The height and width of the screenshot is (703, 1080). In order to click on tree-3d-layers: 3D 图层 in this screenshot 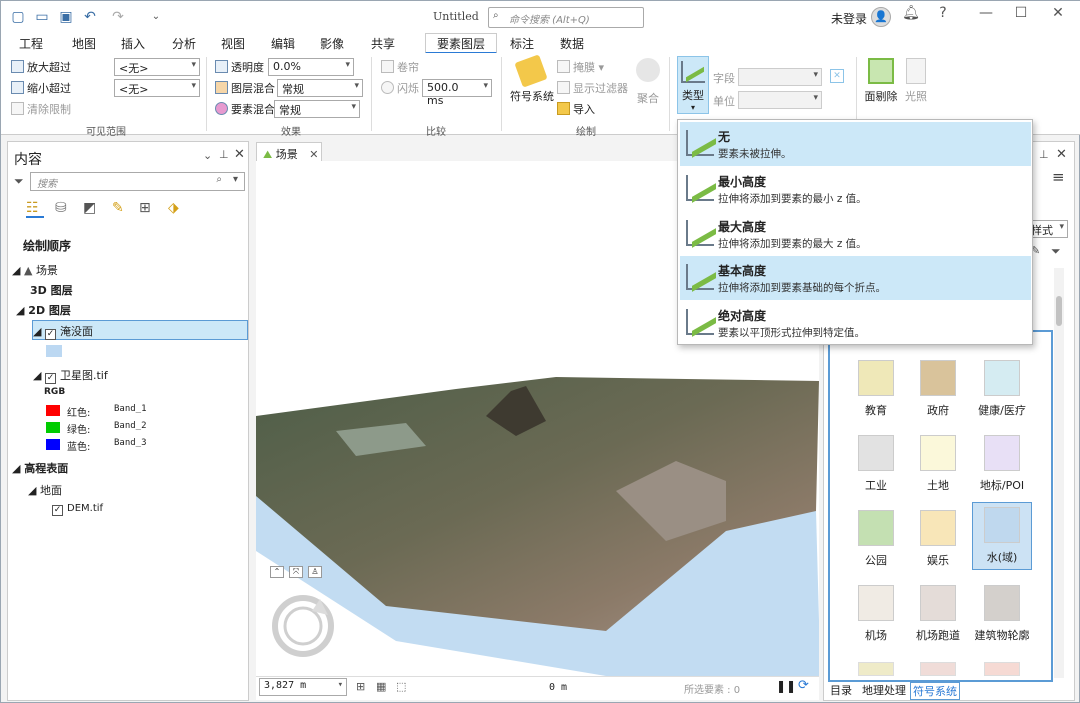, I will do `click(51, 290)`.